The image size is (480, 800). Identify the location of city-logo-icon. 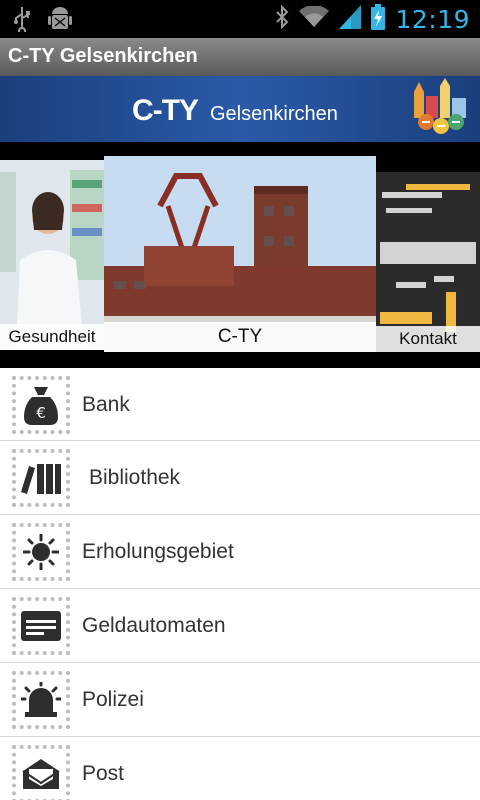
(440, 106).